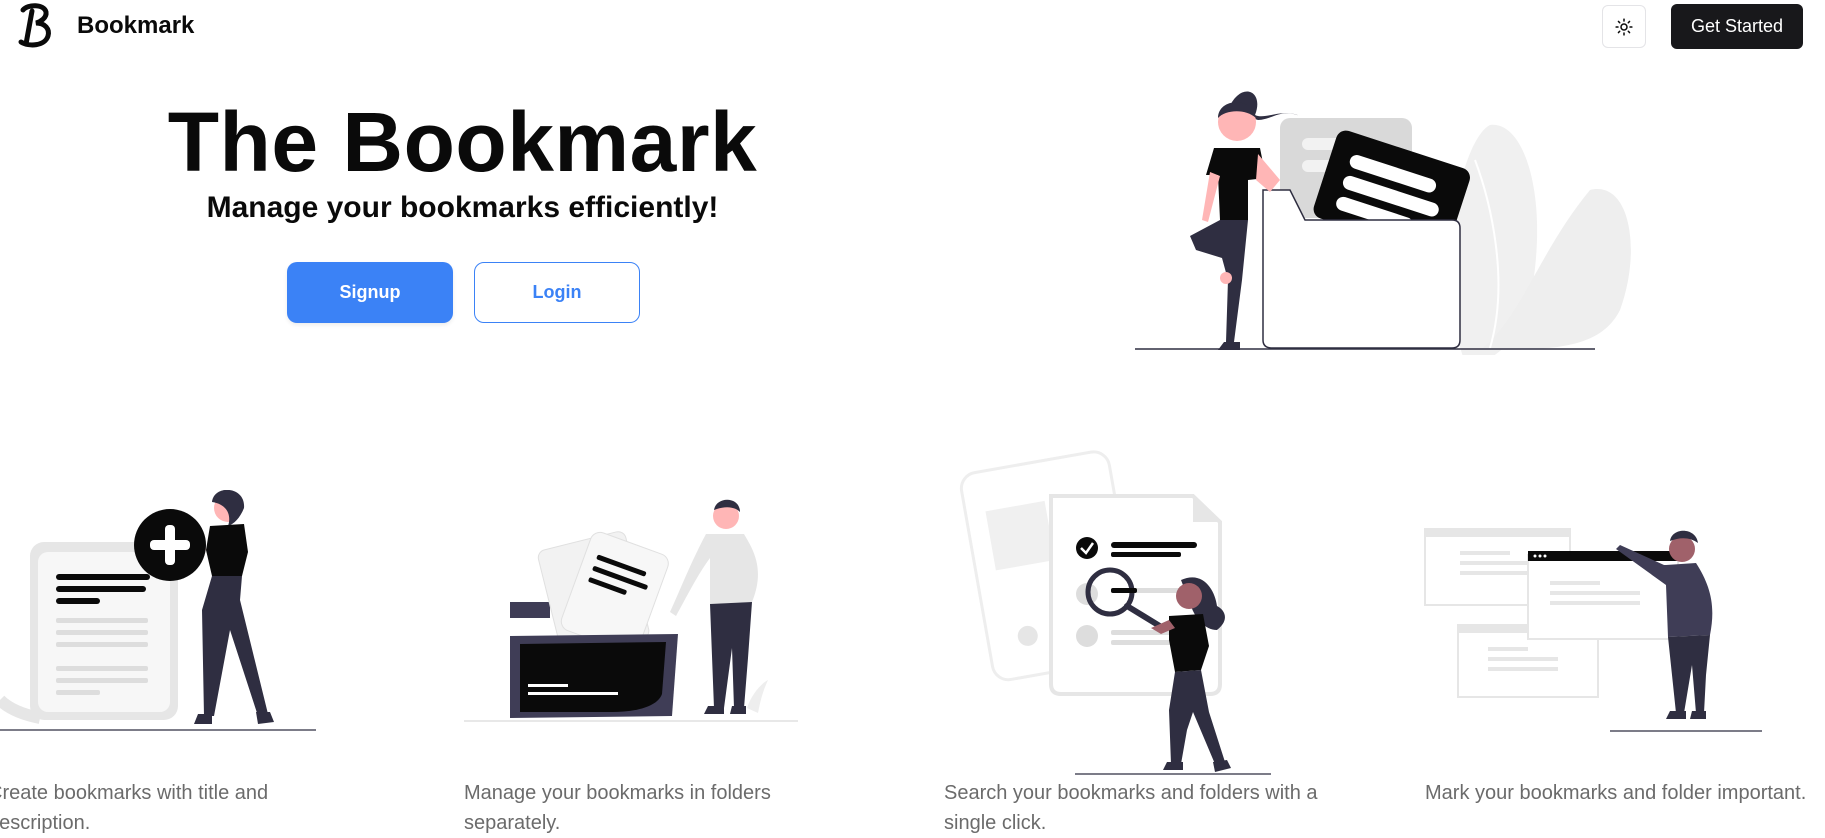 This screenshot has height=838, width=1825. Describe the element at coordinates (1593, 630) in the screenshot. I see `browser-windows-illustration` at that location.